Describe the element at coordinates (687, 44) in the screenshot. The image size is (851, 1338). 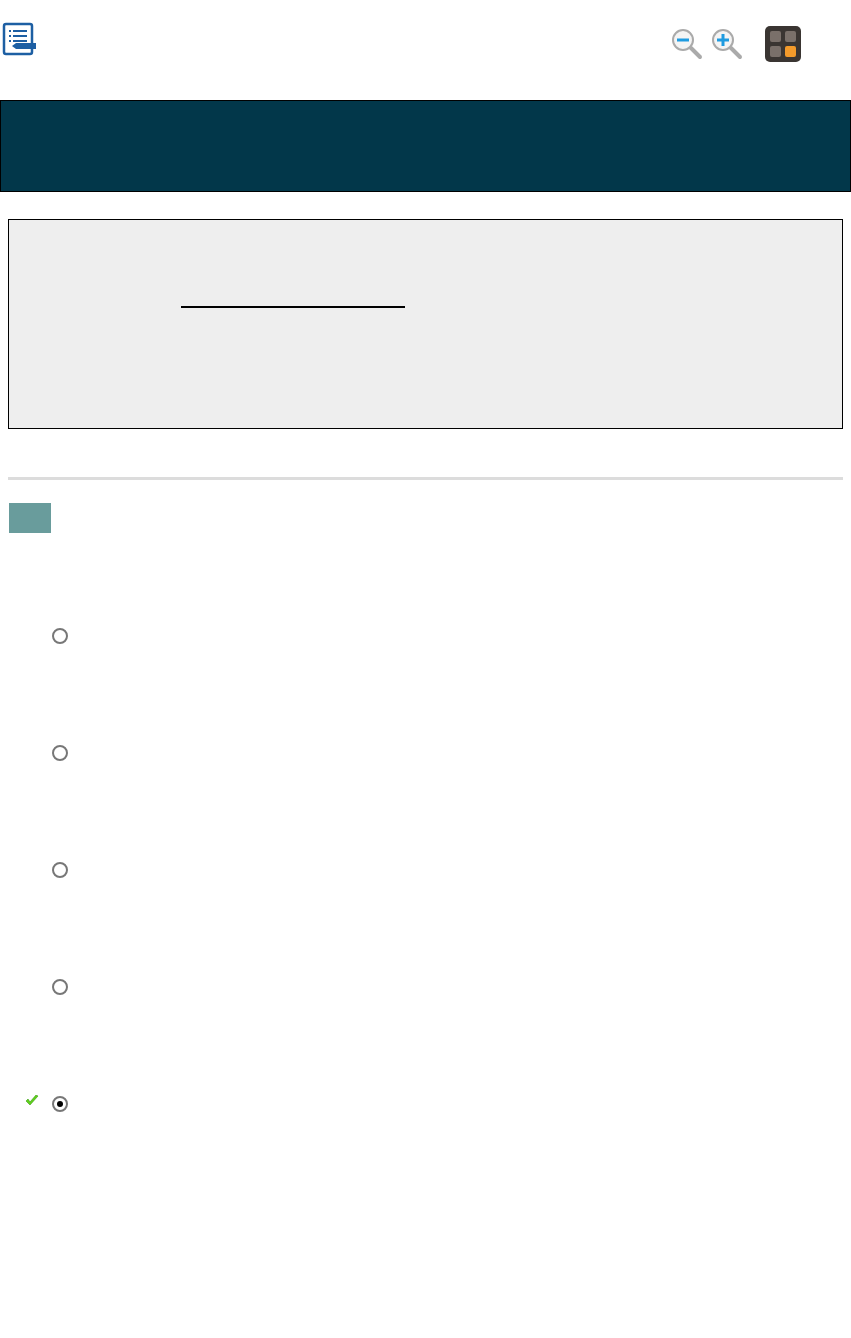
I see `zoom-out-icon` at that location.